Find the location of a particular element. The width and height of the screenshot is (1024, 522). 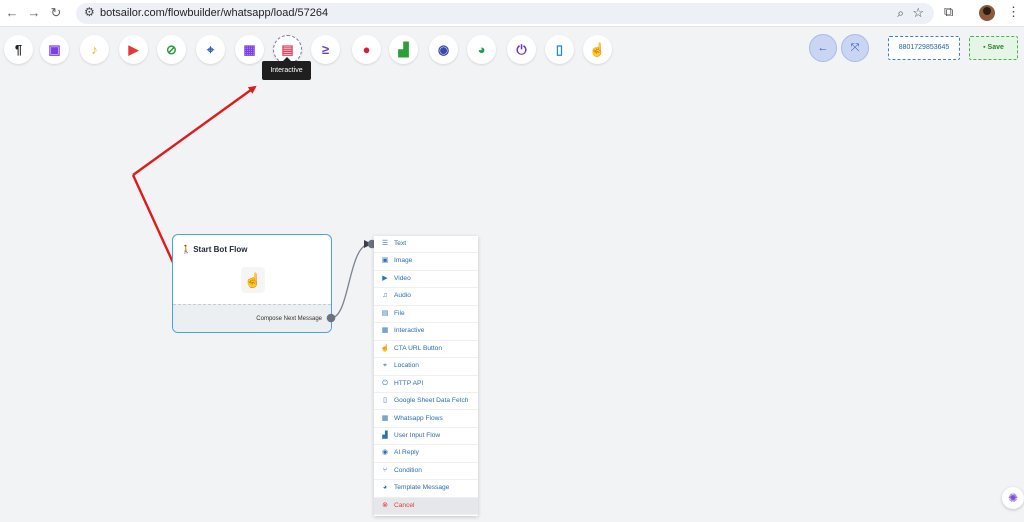

menu-item-label: Image is located at coordinates (403, 261).